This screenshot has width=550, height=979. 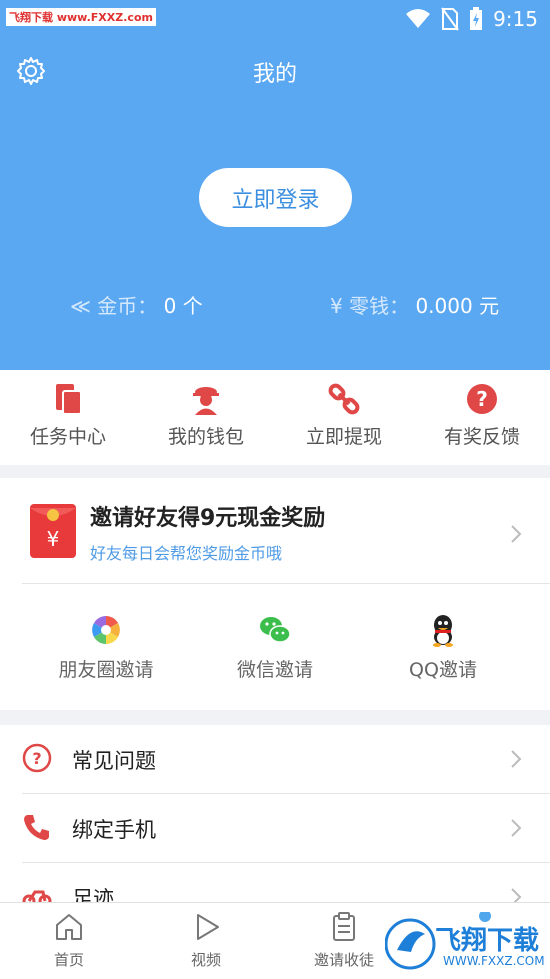 What do you see at coordinates (482, 415) in the screenshot?
I see `action-feedback: ? 有奖反馈` at bounding box center [482, 415].